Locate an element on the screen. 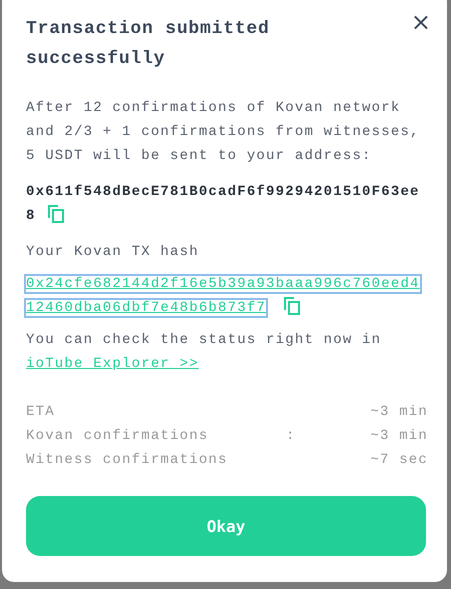  detail-label: Witness confirmations is located at coordinates (127, 460).